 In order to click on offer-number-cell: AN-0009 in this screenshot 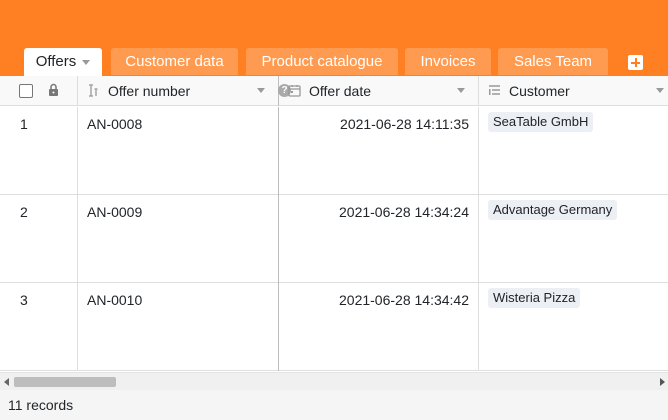, I will do `click(178, 239)`.